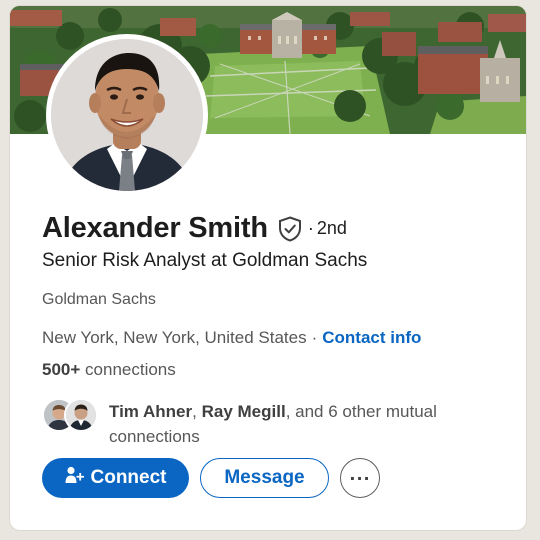  I want to click on add-person-icon, so click(75, 478).